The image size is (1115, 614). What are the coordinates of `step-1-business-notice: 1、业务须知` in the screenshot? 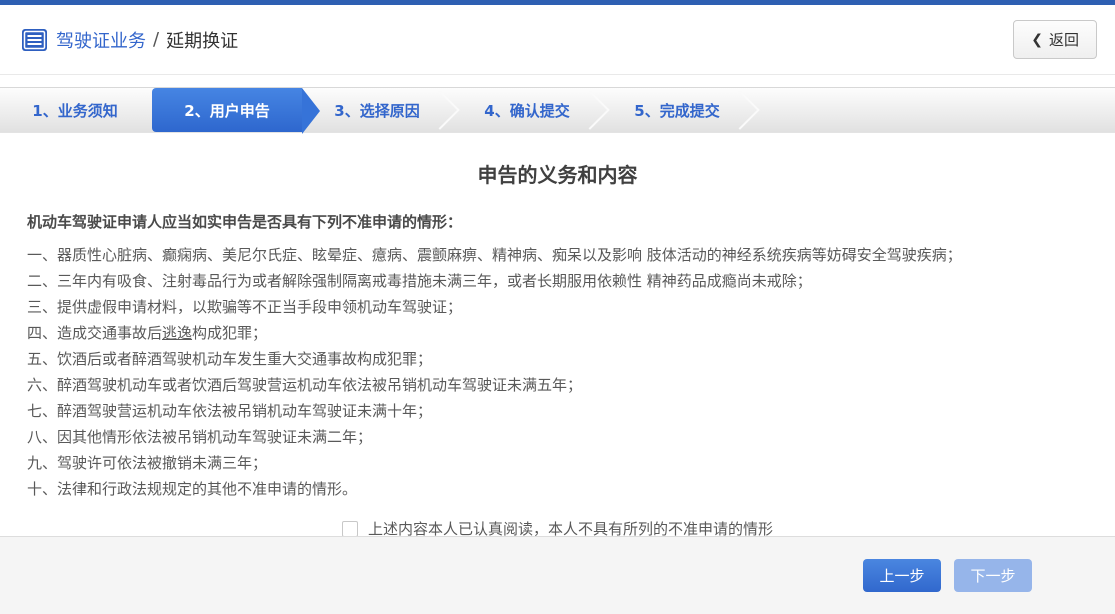 It's located at (75, 110).